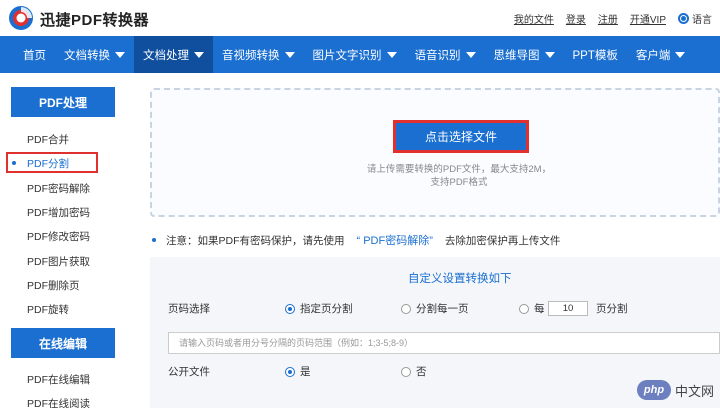  I want to click on top-bar: 迅捷PDF转换器 我的文件 登录 注册 开通VIP 语言, so click(360, 18).